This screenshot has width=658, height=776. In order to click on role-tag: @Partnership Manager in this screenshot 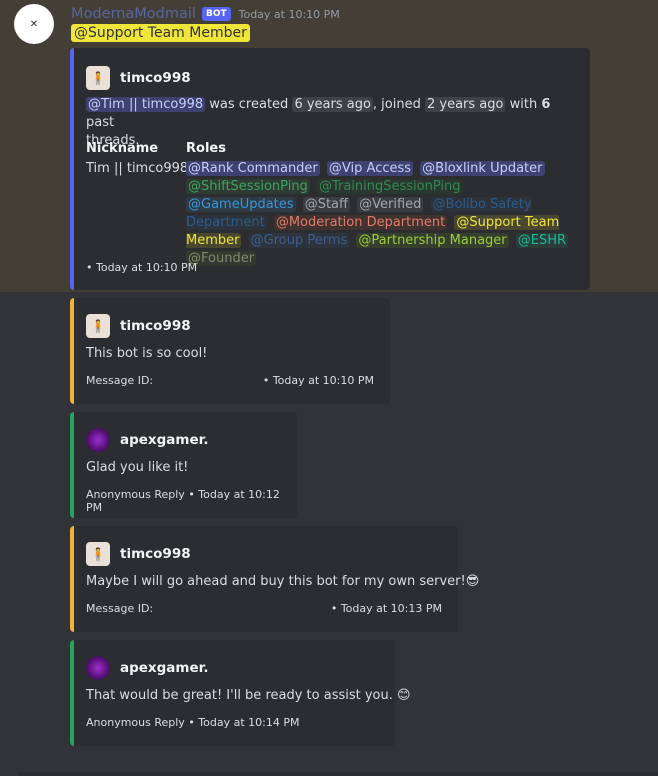, I will do `click(432, 240)`.